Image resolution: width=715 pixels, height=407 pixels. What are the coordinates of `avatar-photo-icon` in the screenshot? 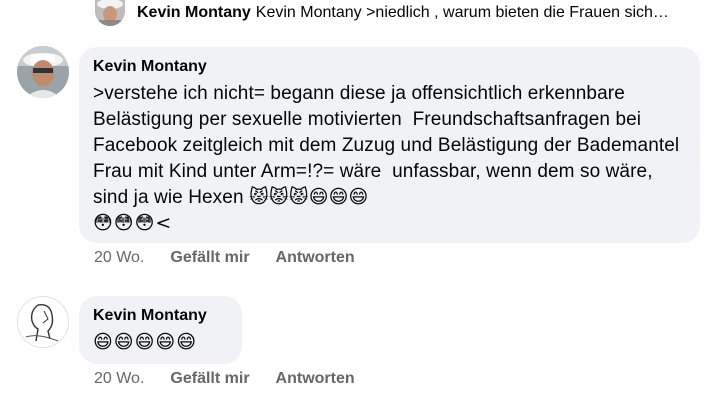 It's located at (110, 13).